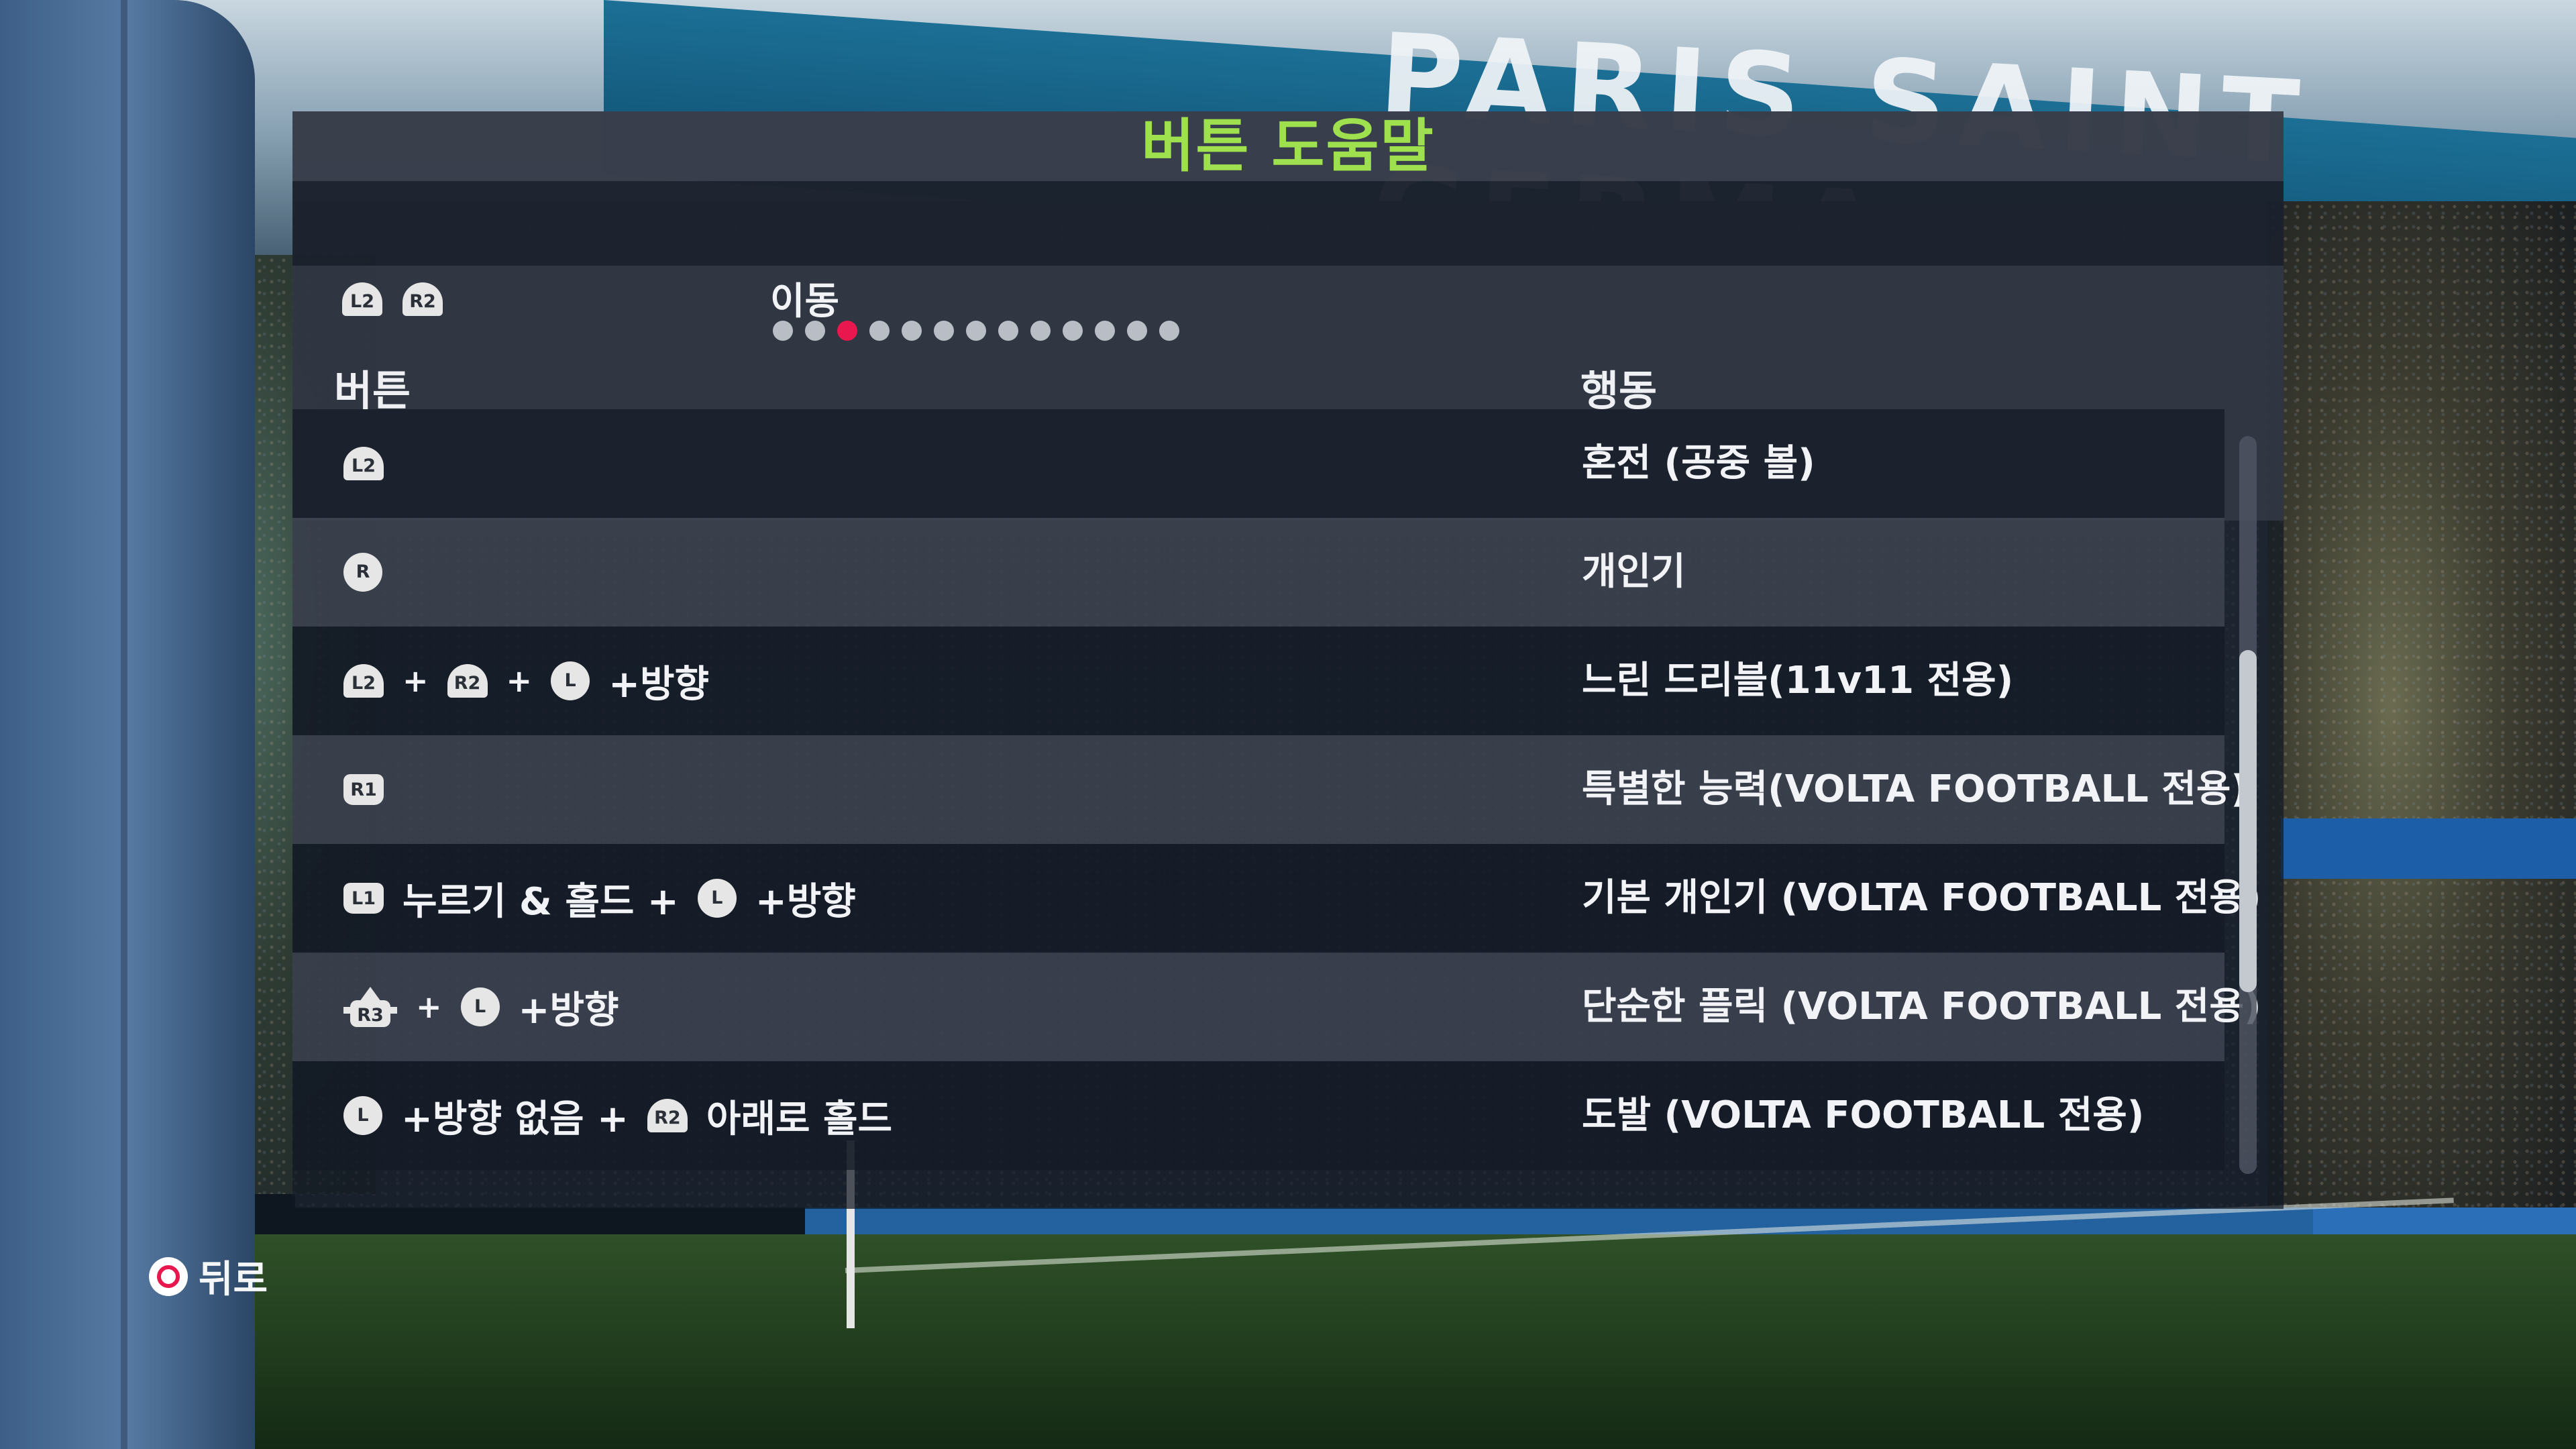  I want to click on control-row: R3 + L +방향 단순한 플릭 (VOLTA FOOTBALL 전용), so click(1276, 1007).